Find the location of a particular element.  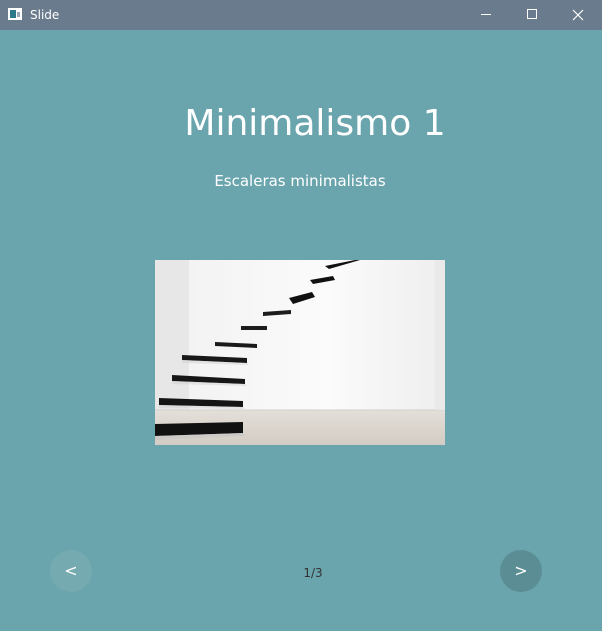

title-bar: Slide is located at coordinates (301, 15).